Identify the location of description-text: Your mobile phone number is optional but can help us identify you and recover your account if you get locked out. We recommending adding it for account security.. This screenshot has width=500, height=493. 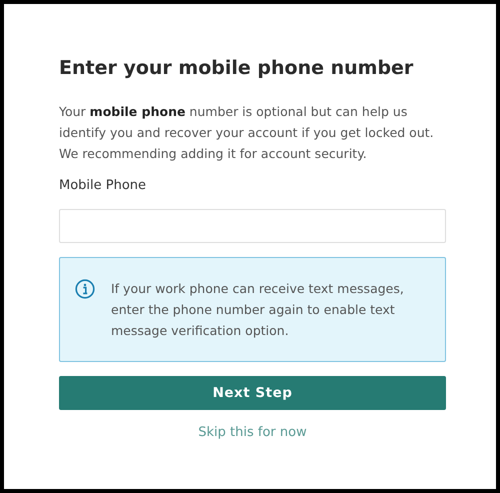
(247, 133).